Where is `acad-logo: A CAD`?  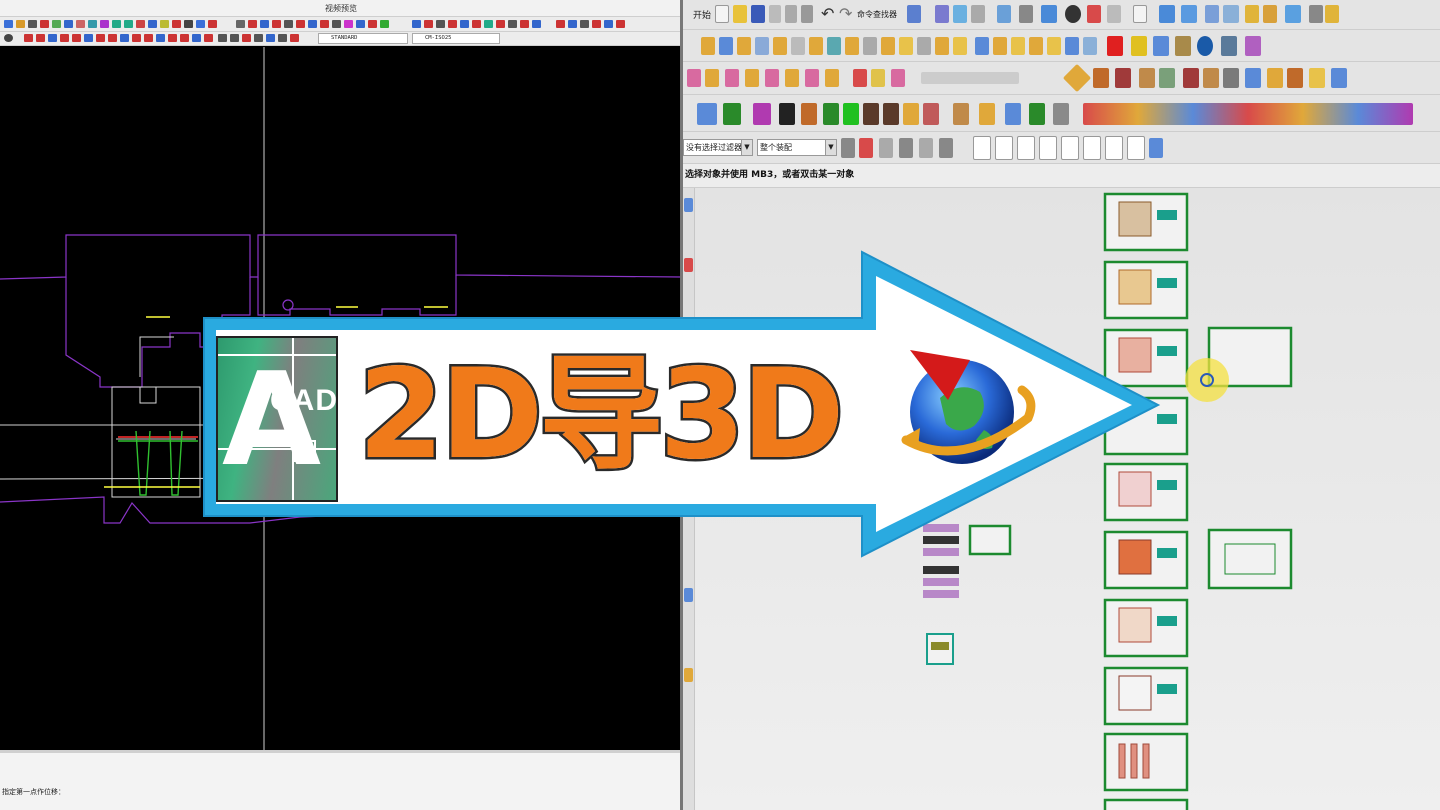
acad-logo: A CAD is located at coordinates (277, 419).